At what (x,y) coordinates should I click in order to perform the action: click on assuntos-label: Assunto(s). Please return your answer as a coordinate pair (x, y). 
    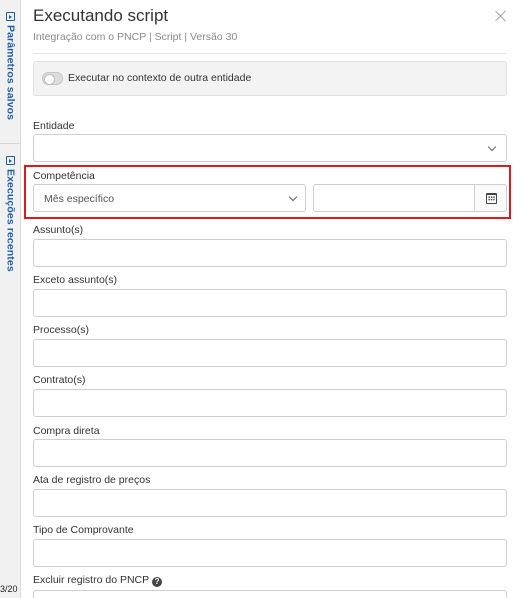
    Looking at the image, I should click on (58, 230).